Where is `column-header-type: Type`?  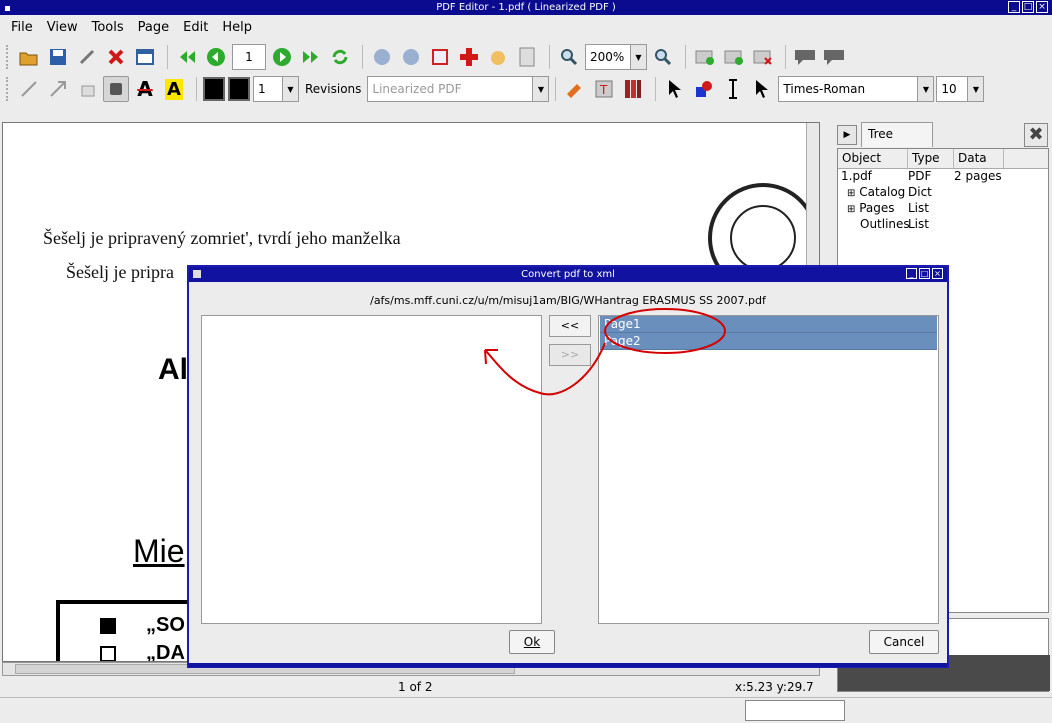
column-header-type: Type is located at coordinates (931, 158).